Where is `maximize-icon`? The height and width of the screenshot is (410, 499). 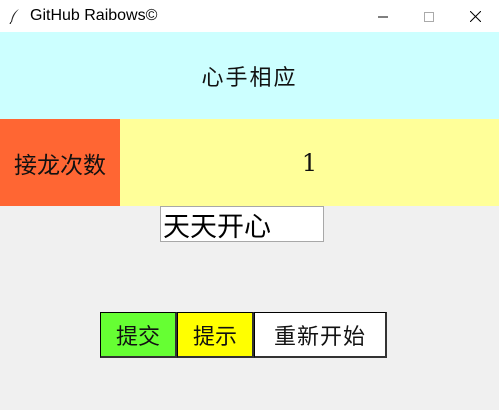 maximize-icon is located at coordinates (429, 16).